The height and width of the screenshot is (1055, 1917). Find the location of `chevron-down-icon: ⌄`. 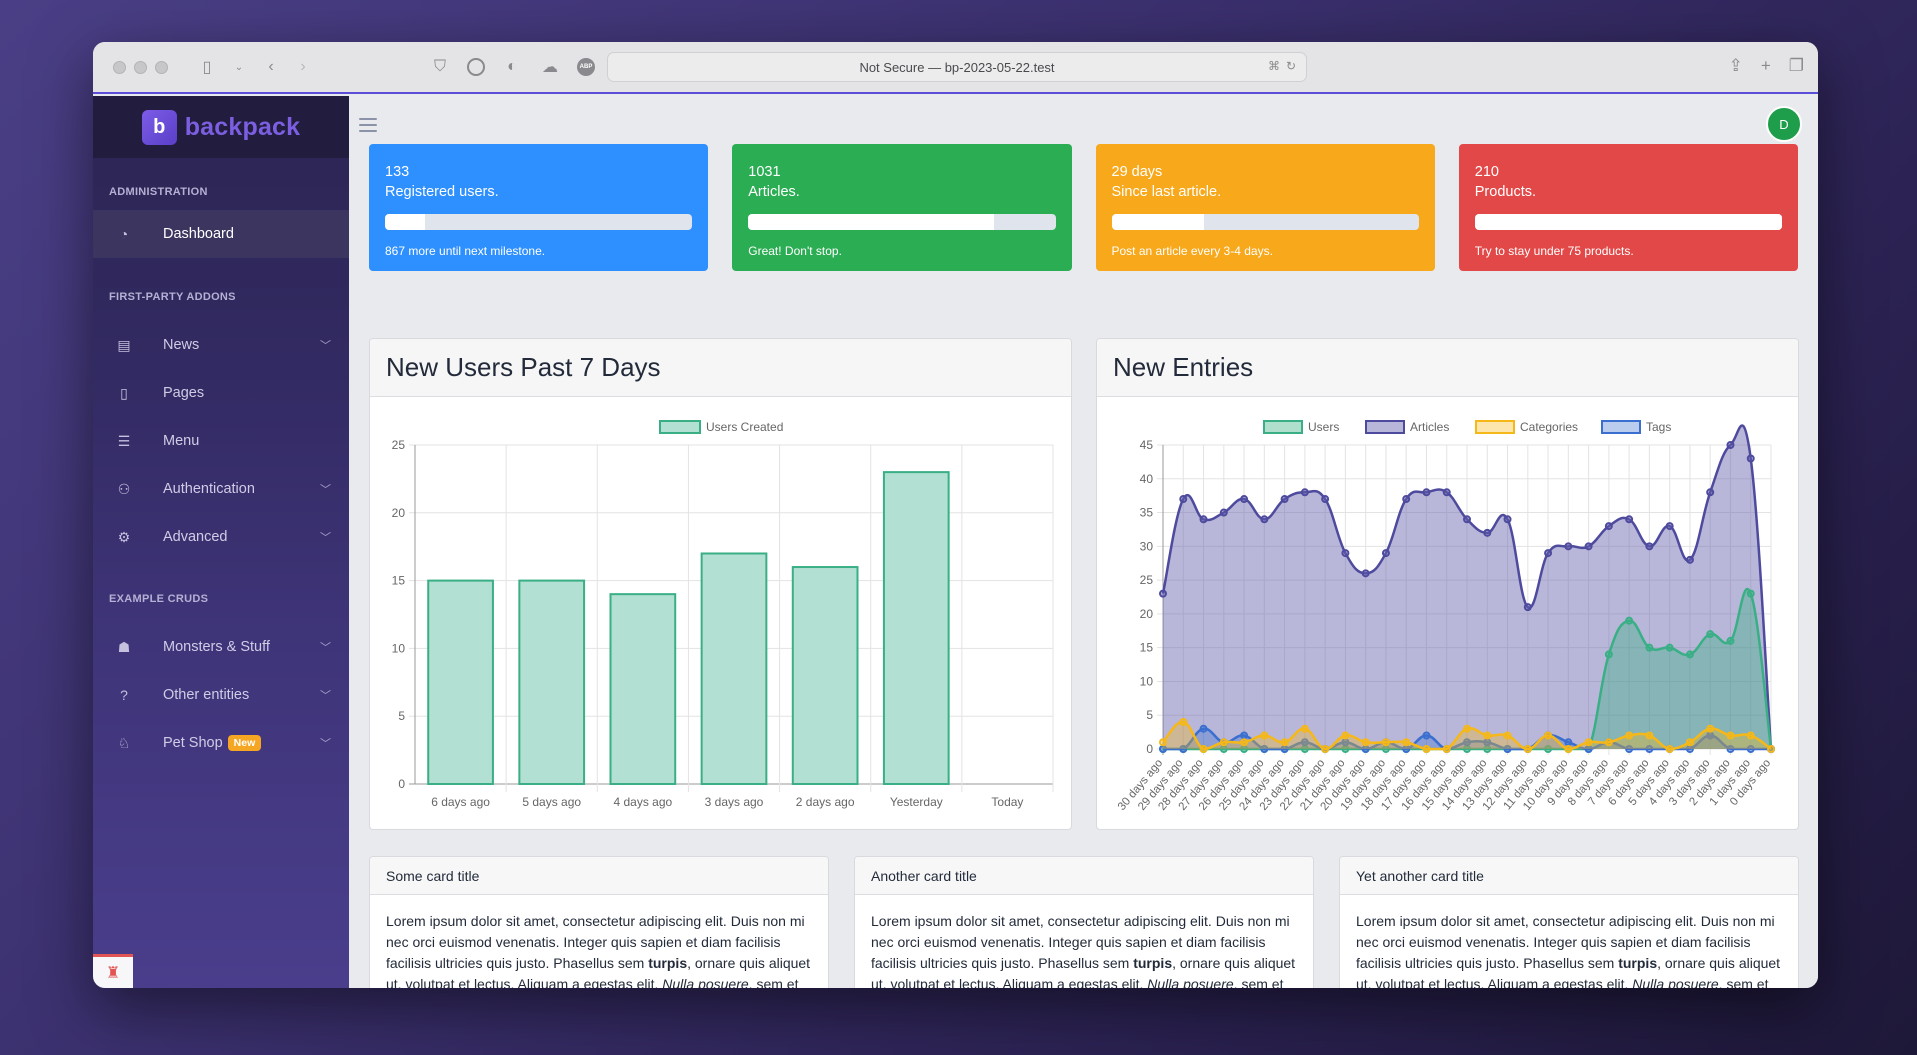

chevron-down-icon: ⌄ is located at coordinates (239, 67).